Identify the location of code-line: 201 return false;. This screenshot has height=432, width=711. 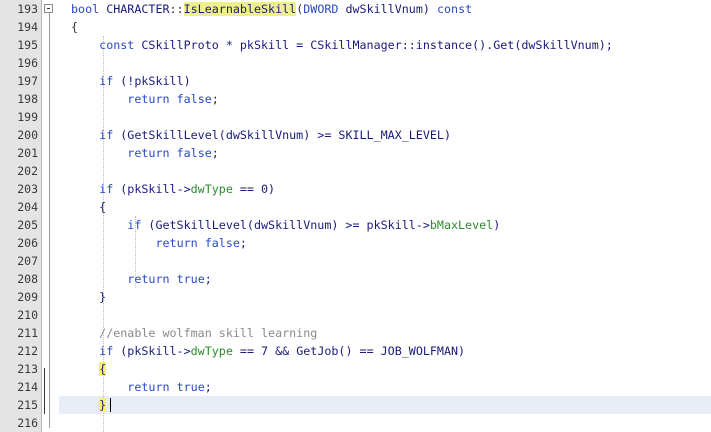
(355, 153).